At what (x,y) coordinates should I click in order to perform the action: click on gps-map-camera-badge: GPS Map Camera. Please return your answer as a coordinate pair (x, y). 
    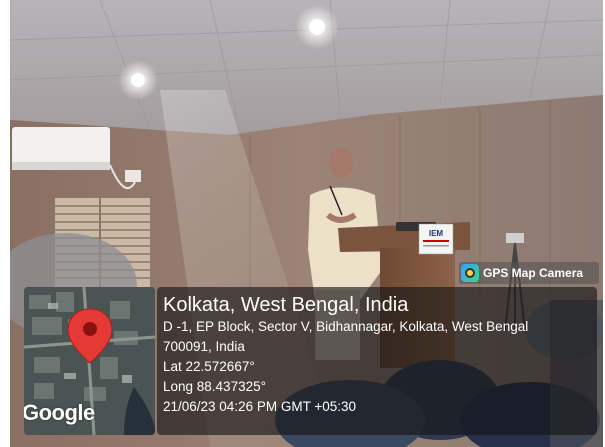
    Looking at the image, I should click on (529, 273).